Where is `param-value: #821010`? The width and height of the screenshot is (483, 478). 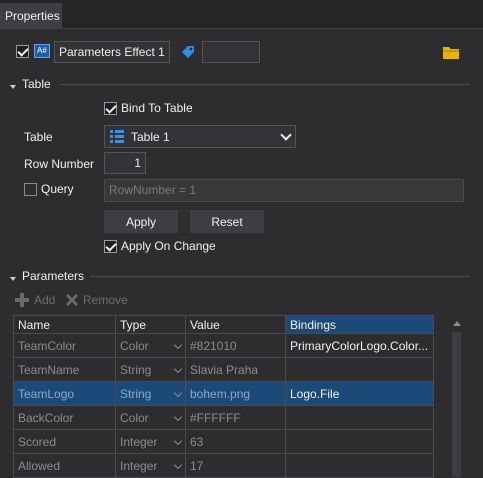
param-value: #821010 is located at coordinates (235, 345).